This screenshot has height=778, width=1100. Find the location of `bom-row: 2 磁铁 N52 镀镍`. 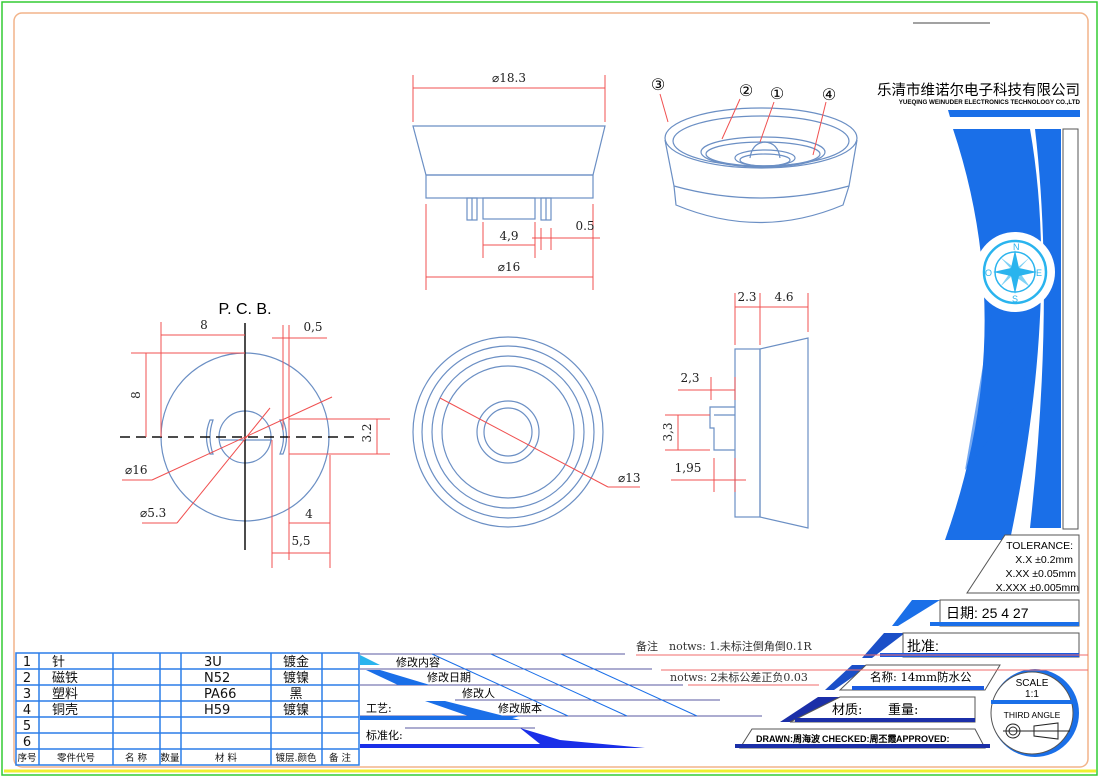

bom-row: 2 磁铁 N52 镀镍 is located at coordinates (166, 678).